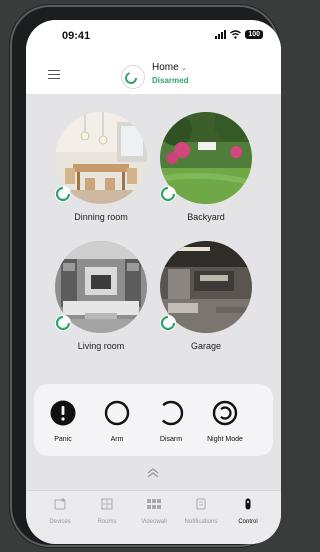 This screenshot has width=320, height=552. I want to click on room-card-garage: Garage, so click(206, 296).